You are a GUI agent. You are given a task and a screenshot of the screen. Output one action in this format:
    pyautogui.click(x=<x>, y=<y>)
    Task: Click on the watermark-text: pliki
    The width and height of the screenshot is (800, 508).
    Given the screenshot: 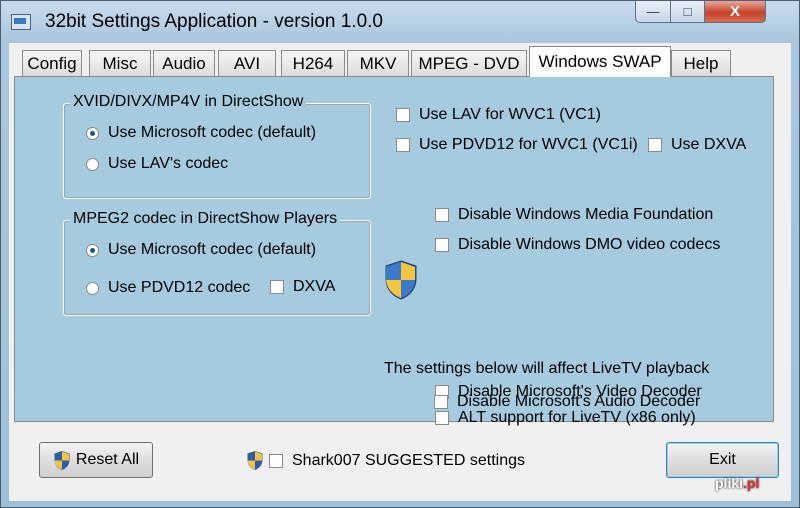 What is the action you would take?
    pyautogui.click(x=729, y=483)
    